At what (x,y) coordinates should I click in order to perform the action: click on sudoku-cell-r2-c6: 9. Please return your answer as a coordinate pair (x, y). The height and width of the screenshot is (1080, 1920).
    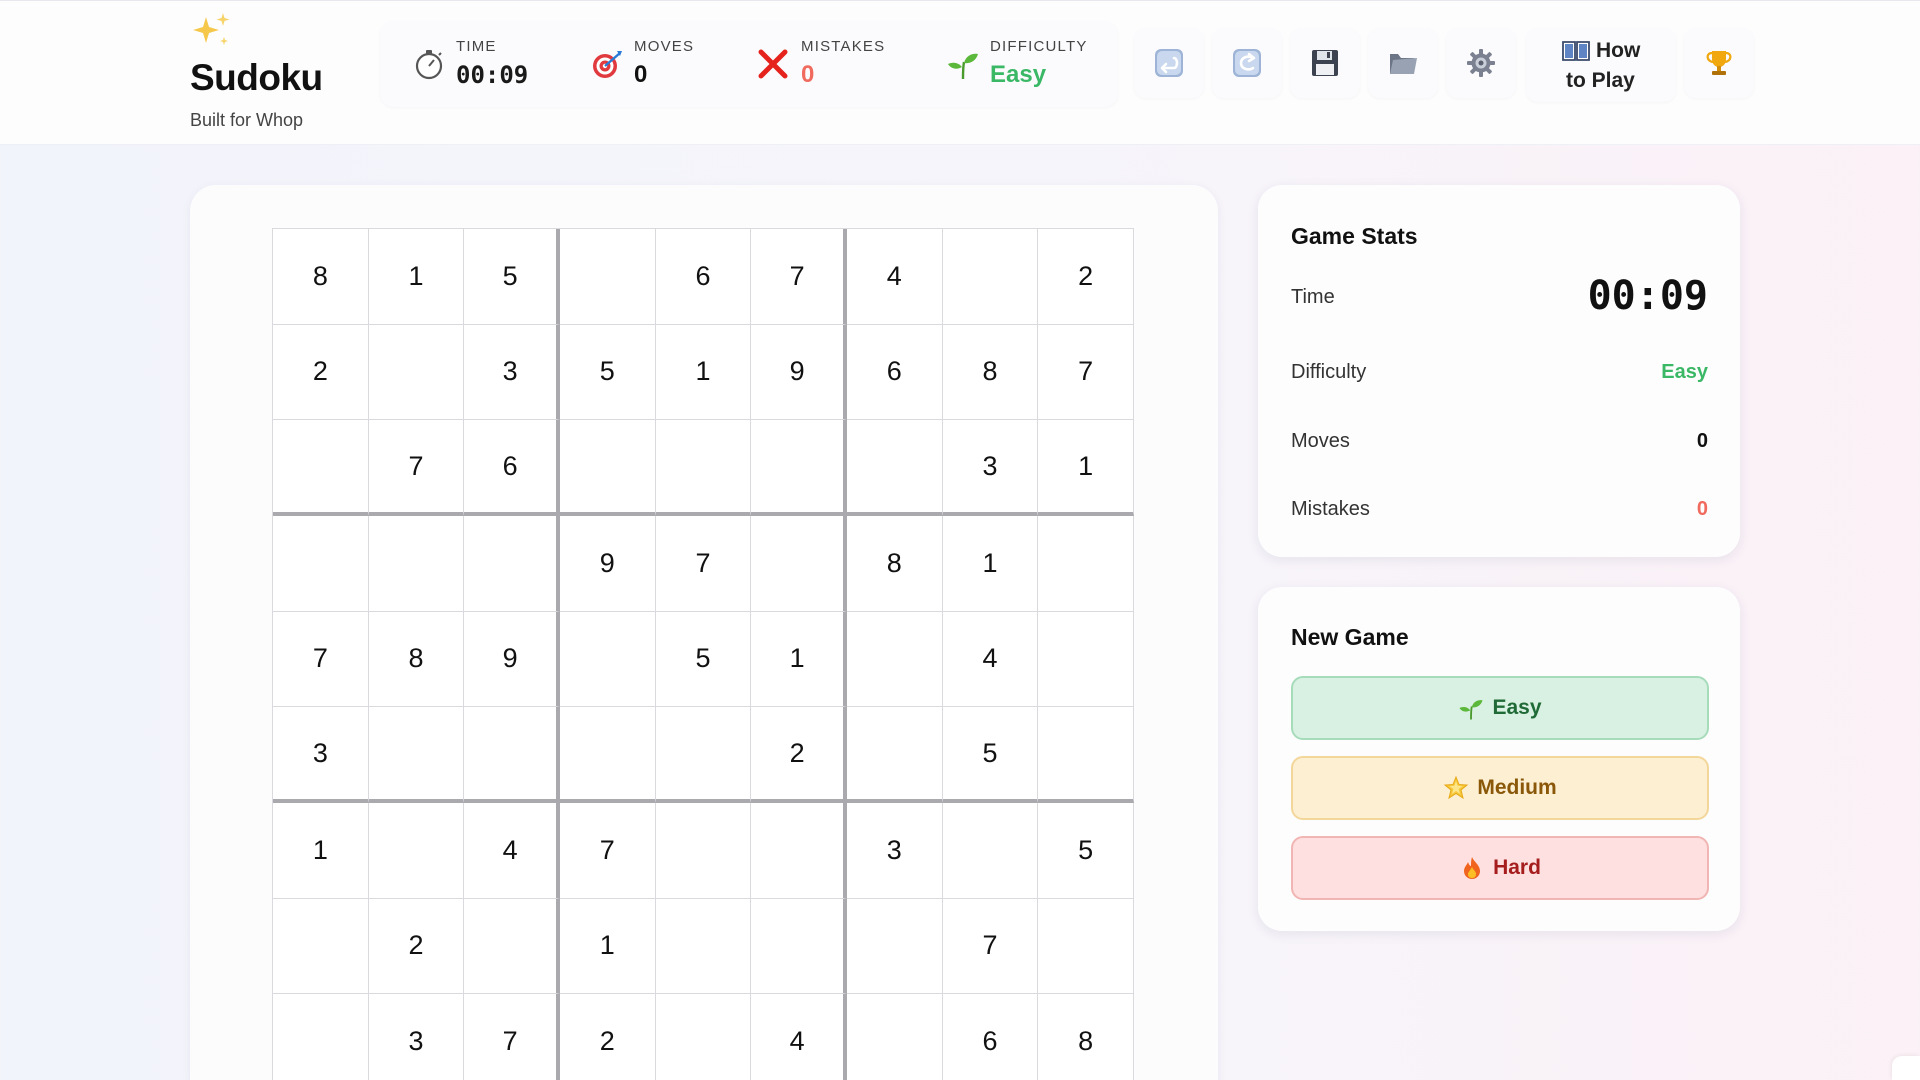
    Looking at the image, I should click on (799, 372).